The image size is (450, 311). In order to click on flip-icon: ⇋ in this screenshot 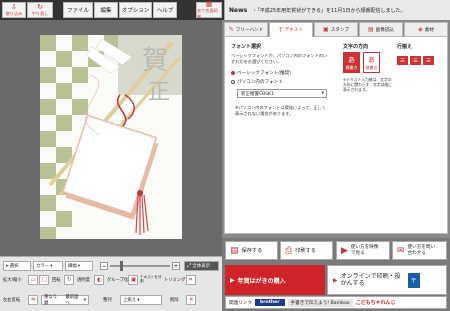, I will do `click(33, 300)`.